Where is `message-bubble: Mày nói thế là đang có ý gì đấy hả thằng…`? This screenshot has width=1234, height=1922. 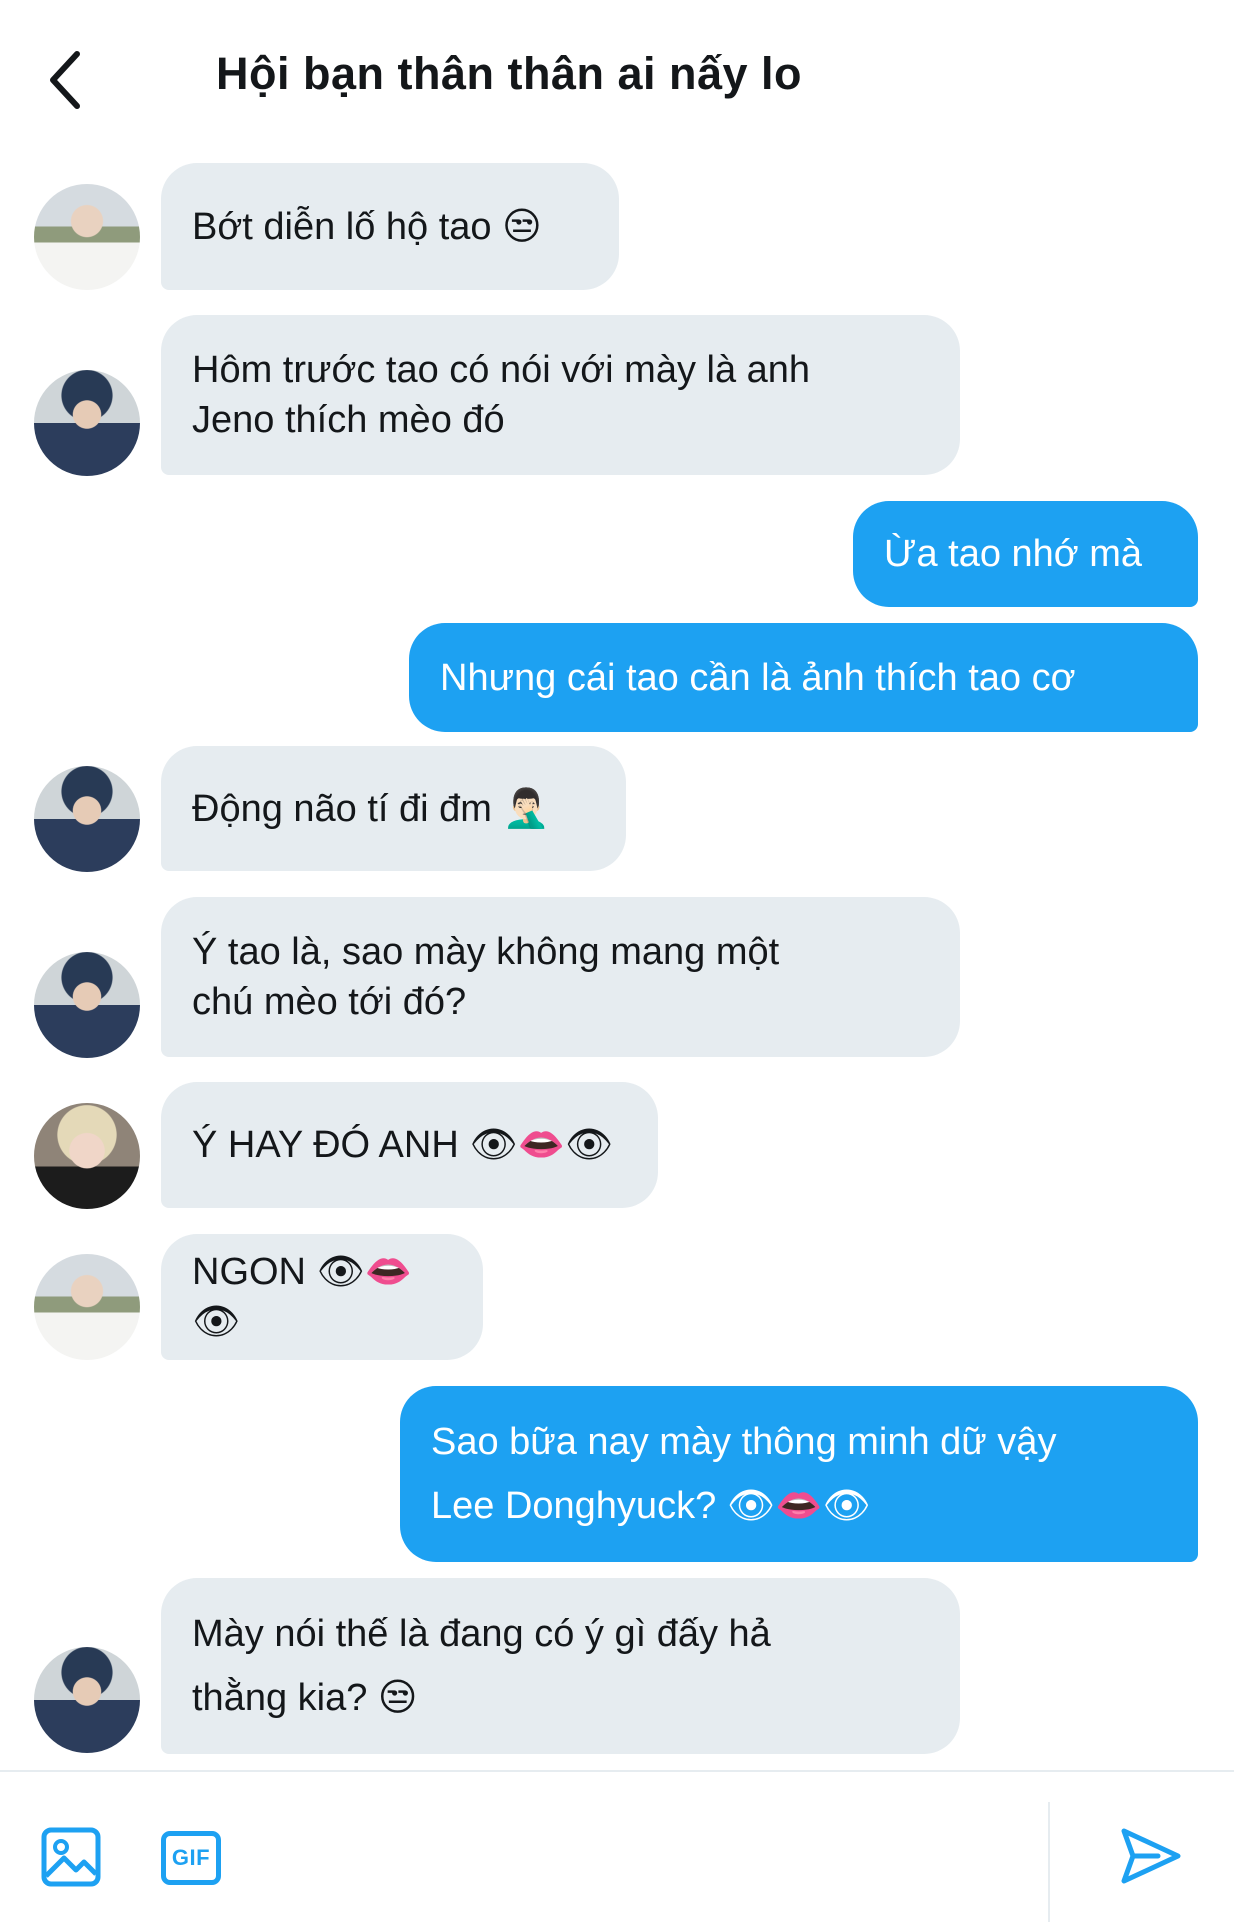 message-bubble: Mày nói thế là đang có ý gì đấy hả thằng… is located at coordinates (560, 1666).